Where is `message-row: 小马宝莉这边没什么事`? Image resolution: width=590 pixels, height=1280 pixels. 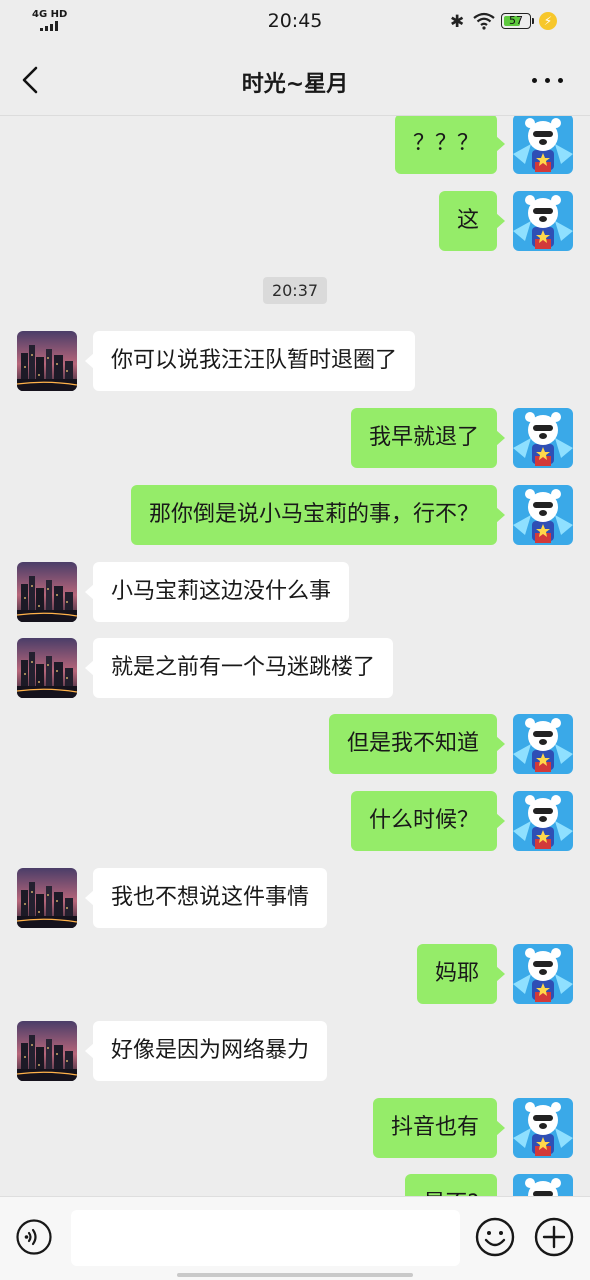 message-row: 小马宝莉这边没什么事 is located at coordinates (295, 592).